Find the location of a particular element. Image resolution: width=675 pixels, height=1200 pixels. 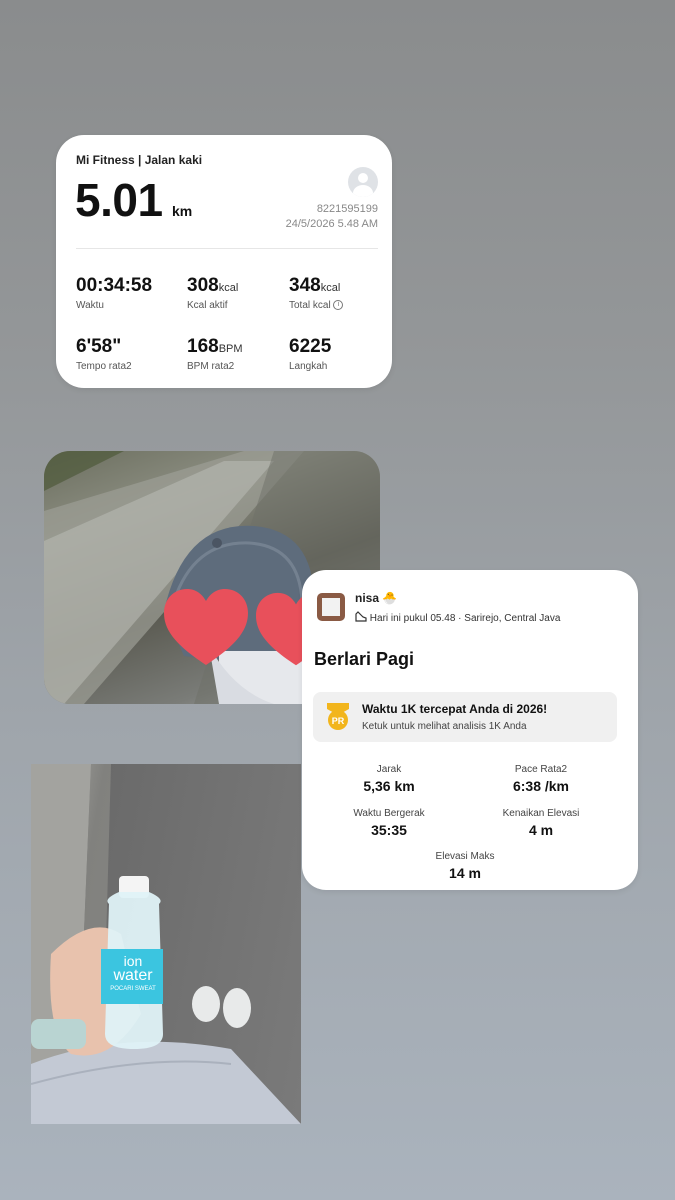

pr-badge-icon: PR is located at coordinates (338, 716).